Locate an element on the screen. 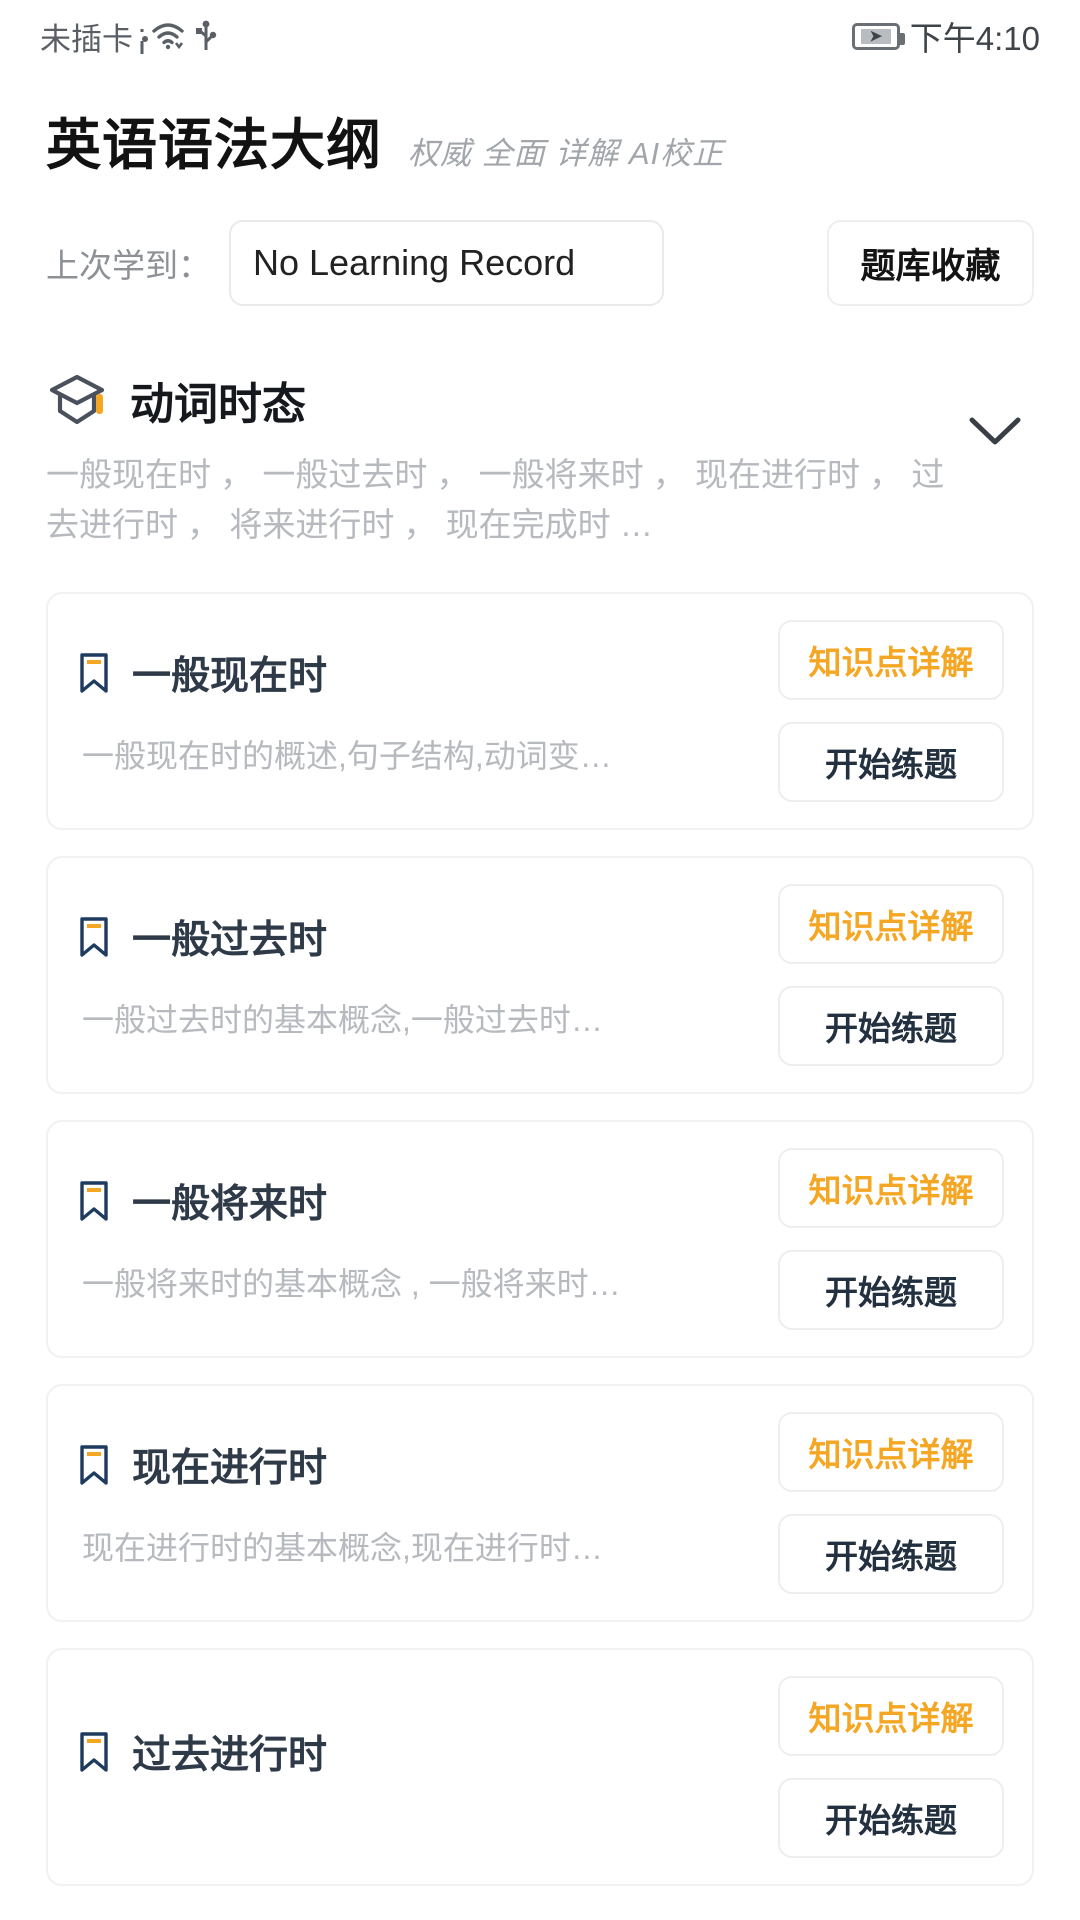 The image size is (1080, 1920). list-item: 现在进行时 现在进行时的基本概念,现在进行时… 知识点详解 开始练题 is located at coordinates (540, 1503).